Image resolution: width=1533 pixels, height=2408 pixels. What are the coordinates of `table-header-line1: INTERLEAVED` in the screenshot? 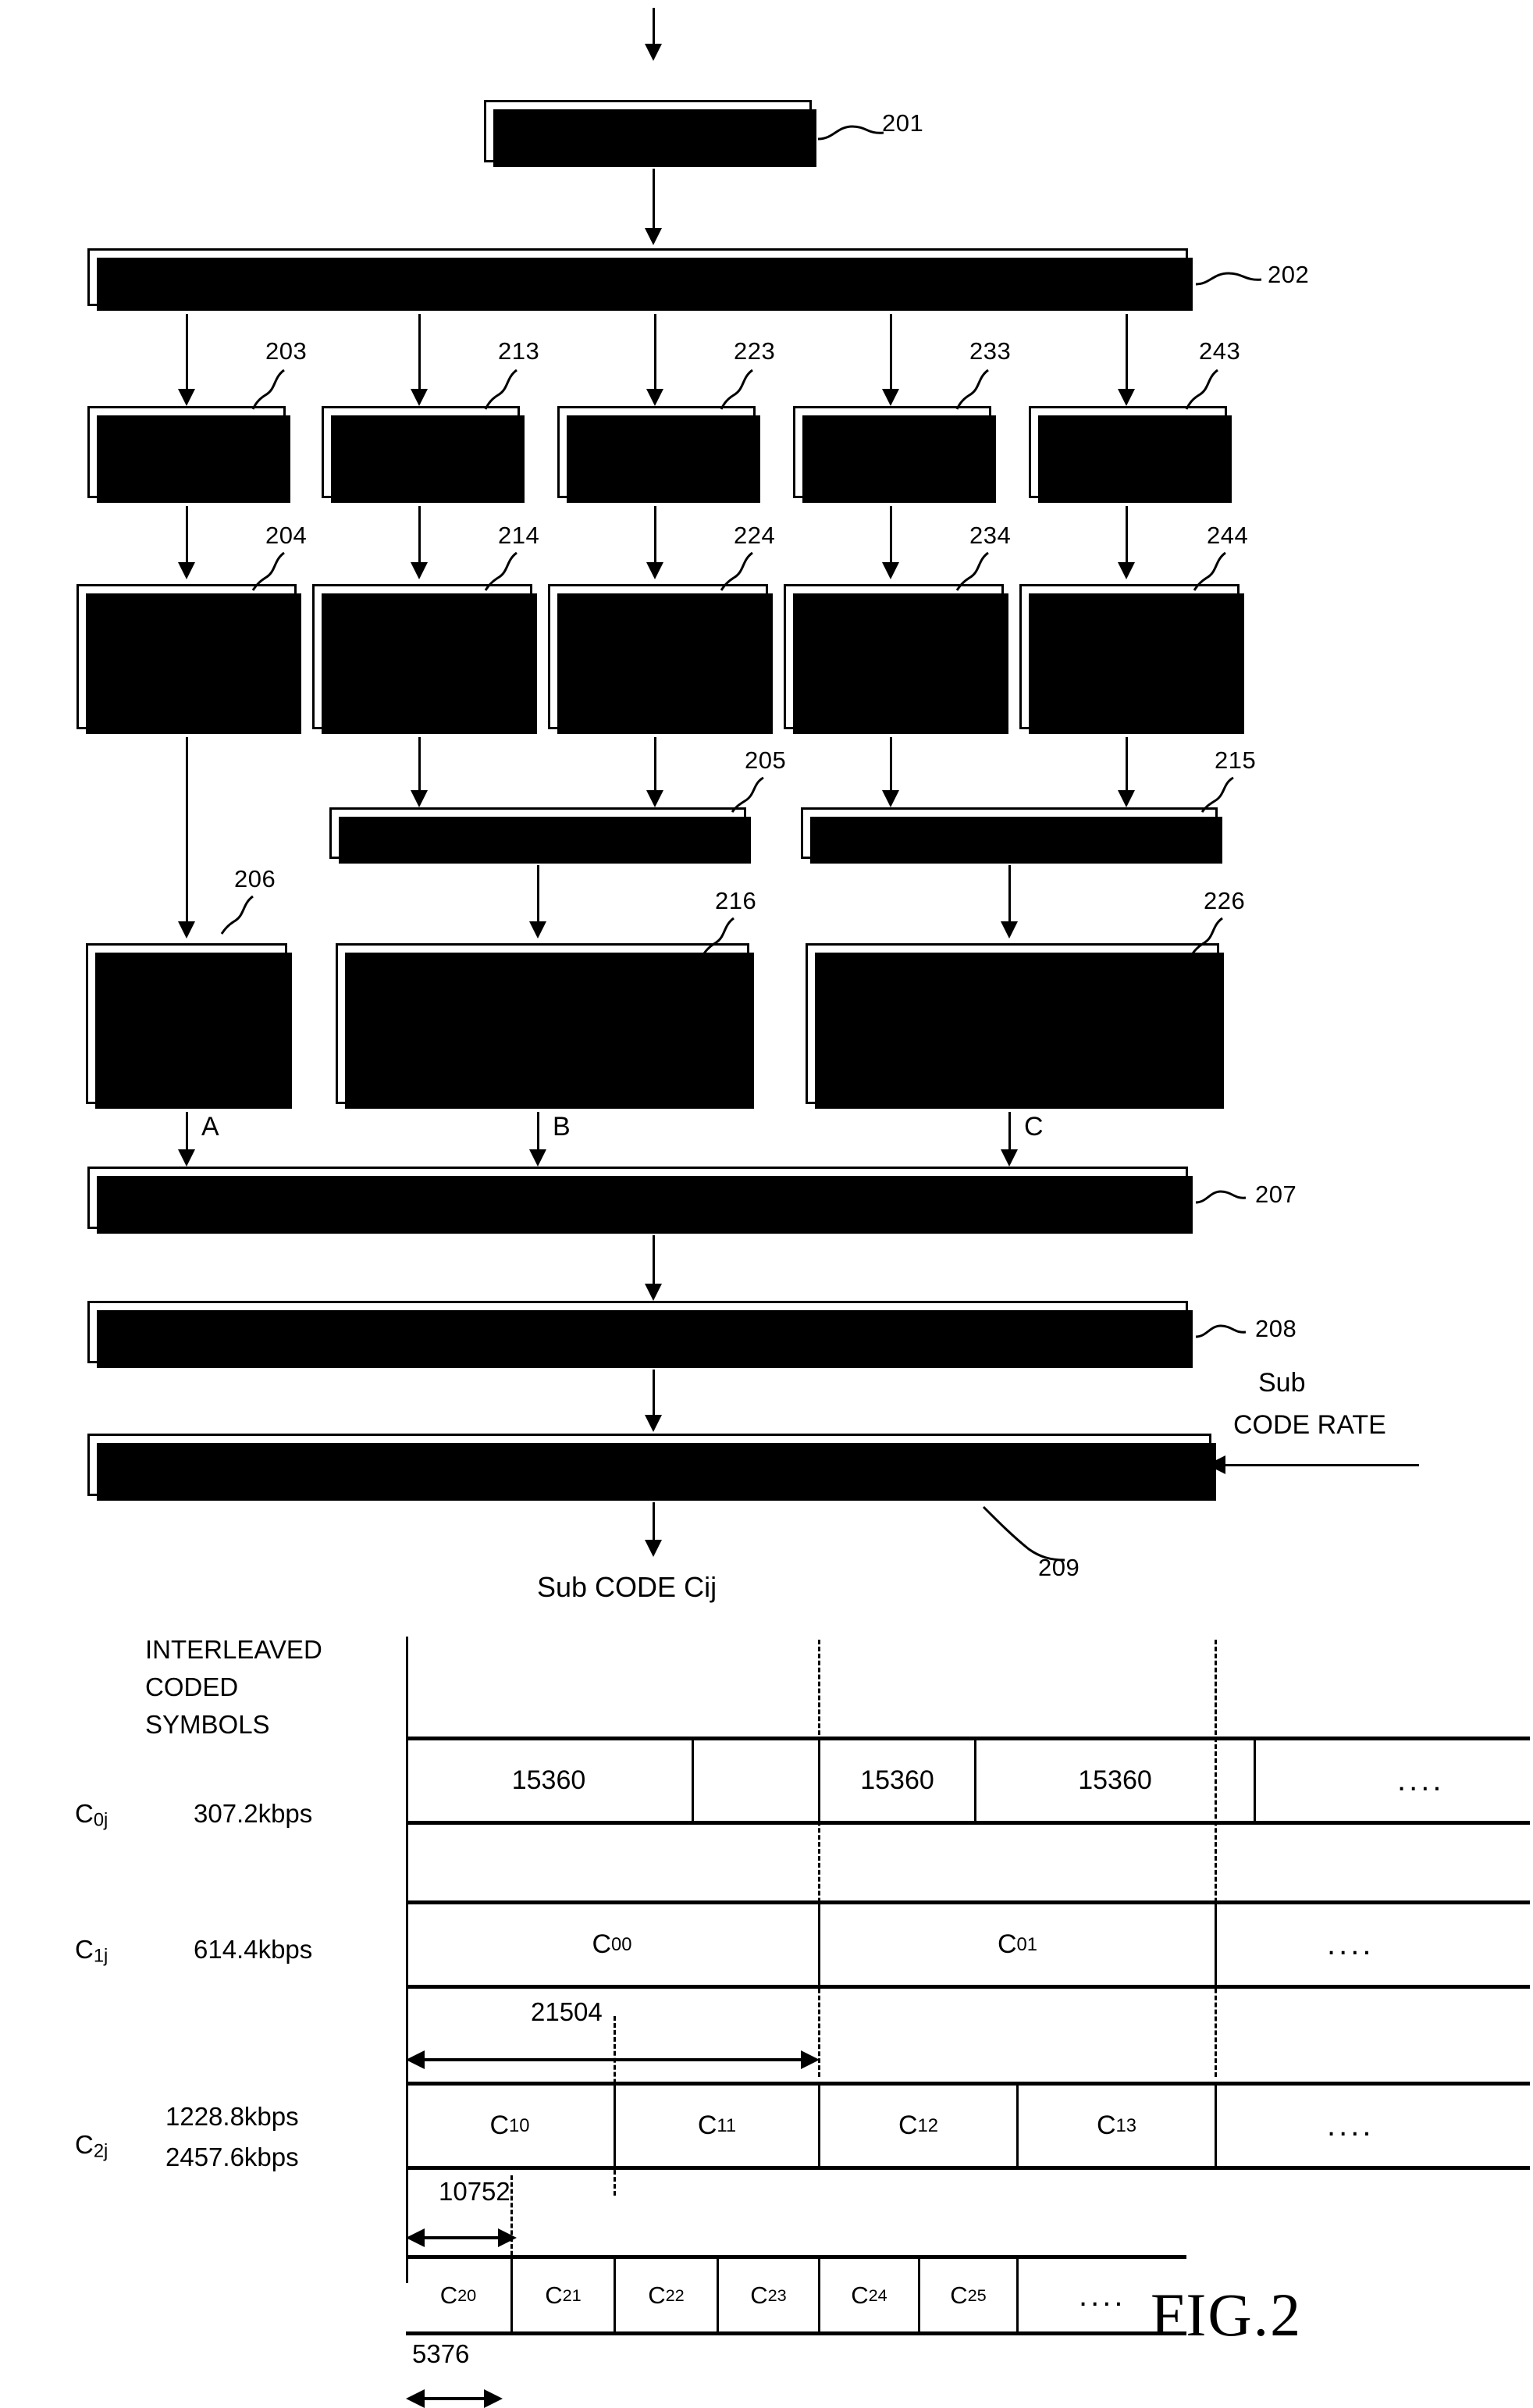 It's located at (234, 1649).